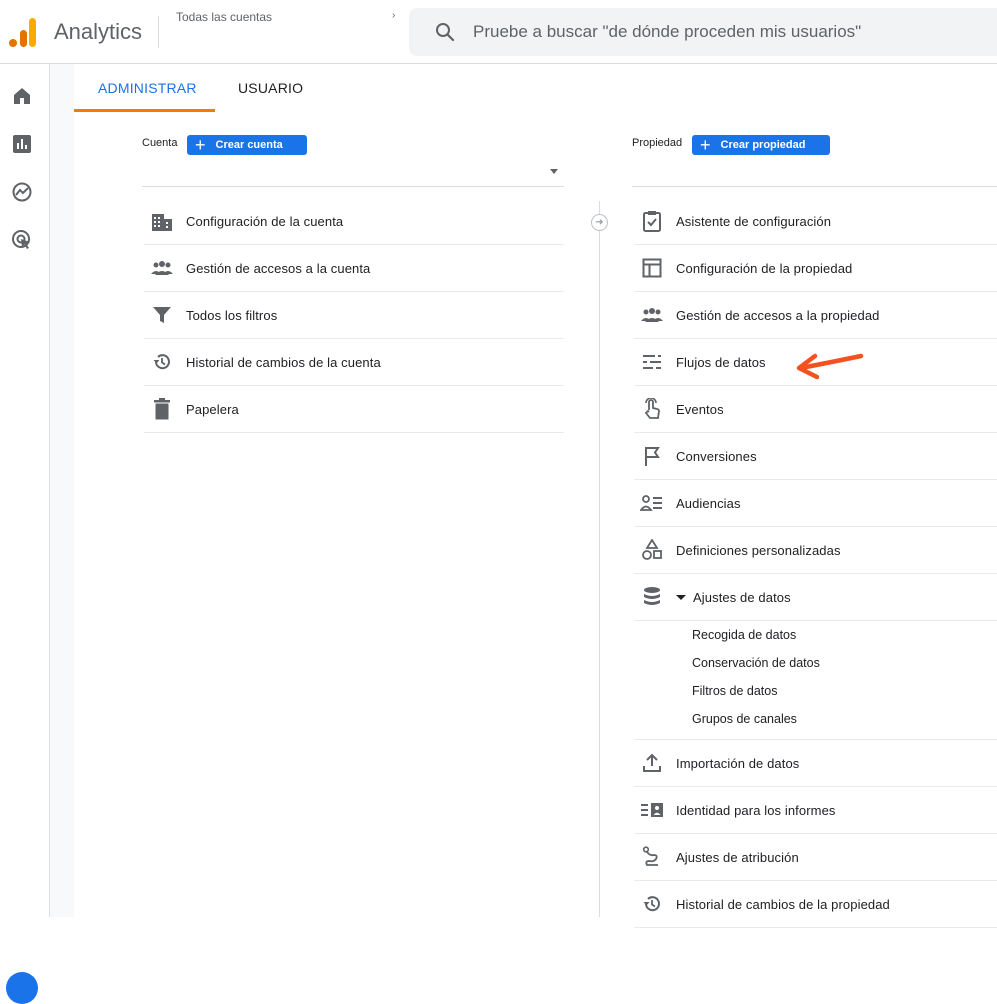 Image resolution: width=997 pixels, height=1004 pixels. Describe the element at coordinates (652, 810) in the screenshot. I see `identity-icon` at that location.